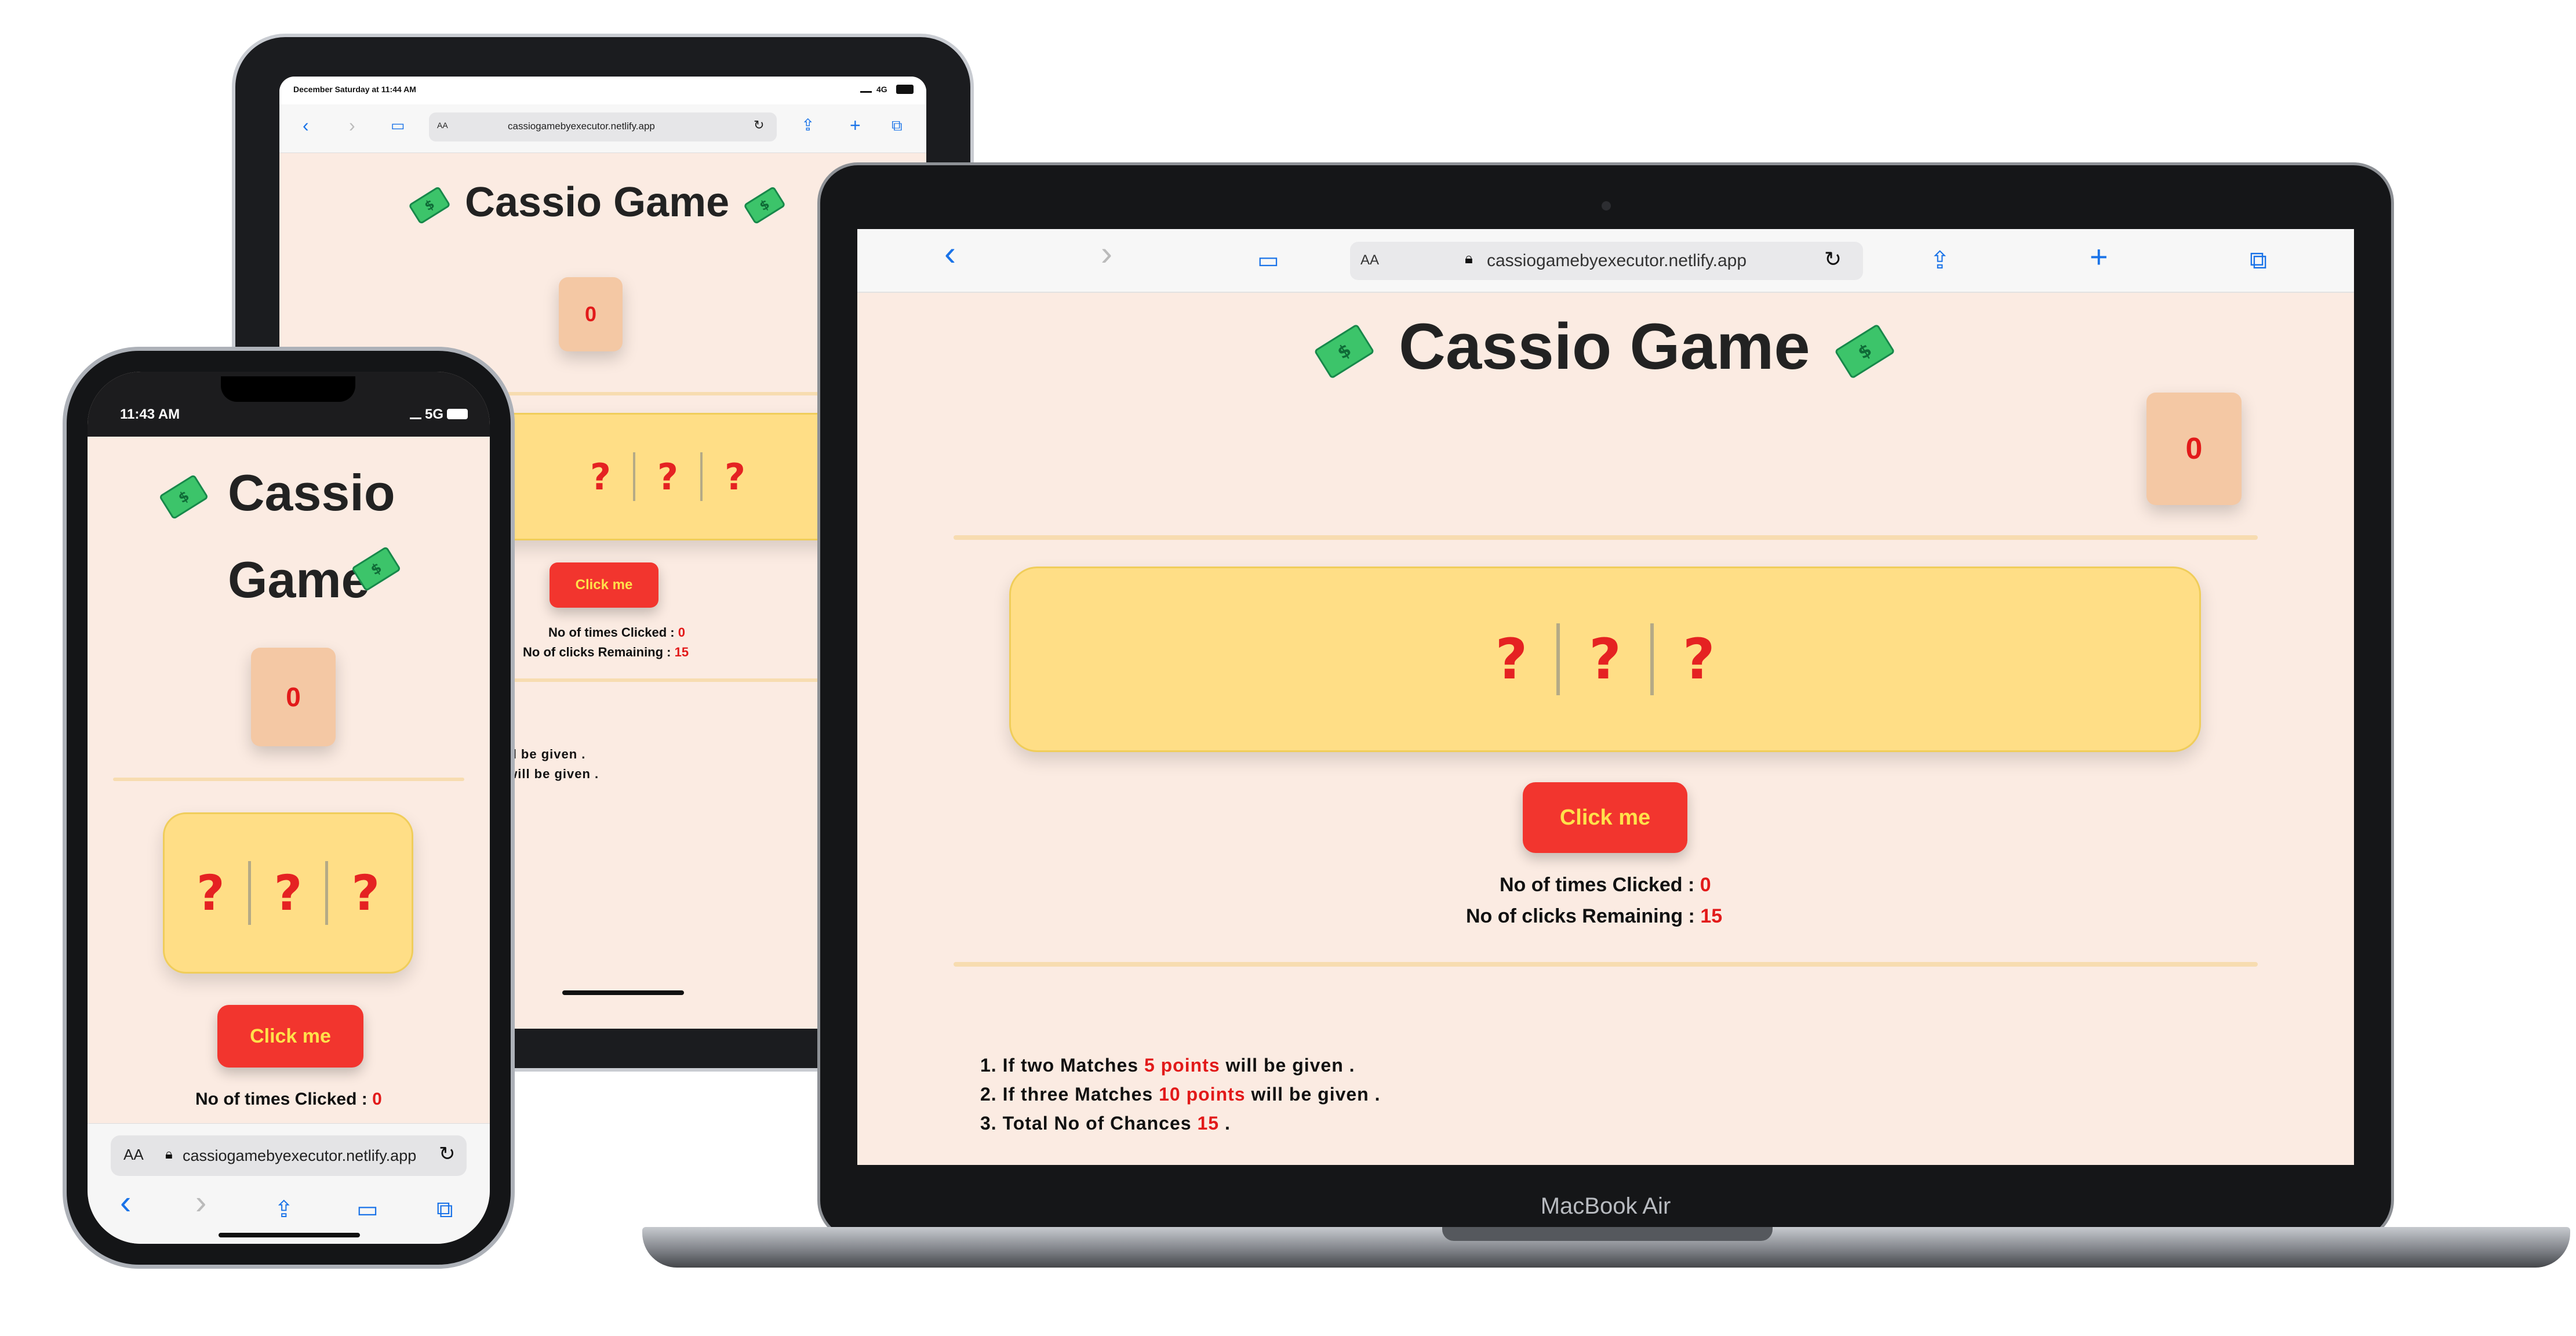  I want to click on tablet-url-text: cassiogamebyexecutor.netlify.app, so click(581, 127).